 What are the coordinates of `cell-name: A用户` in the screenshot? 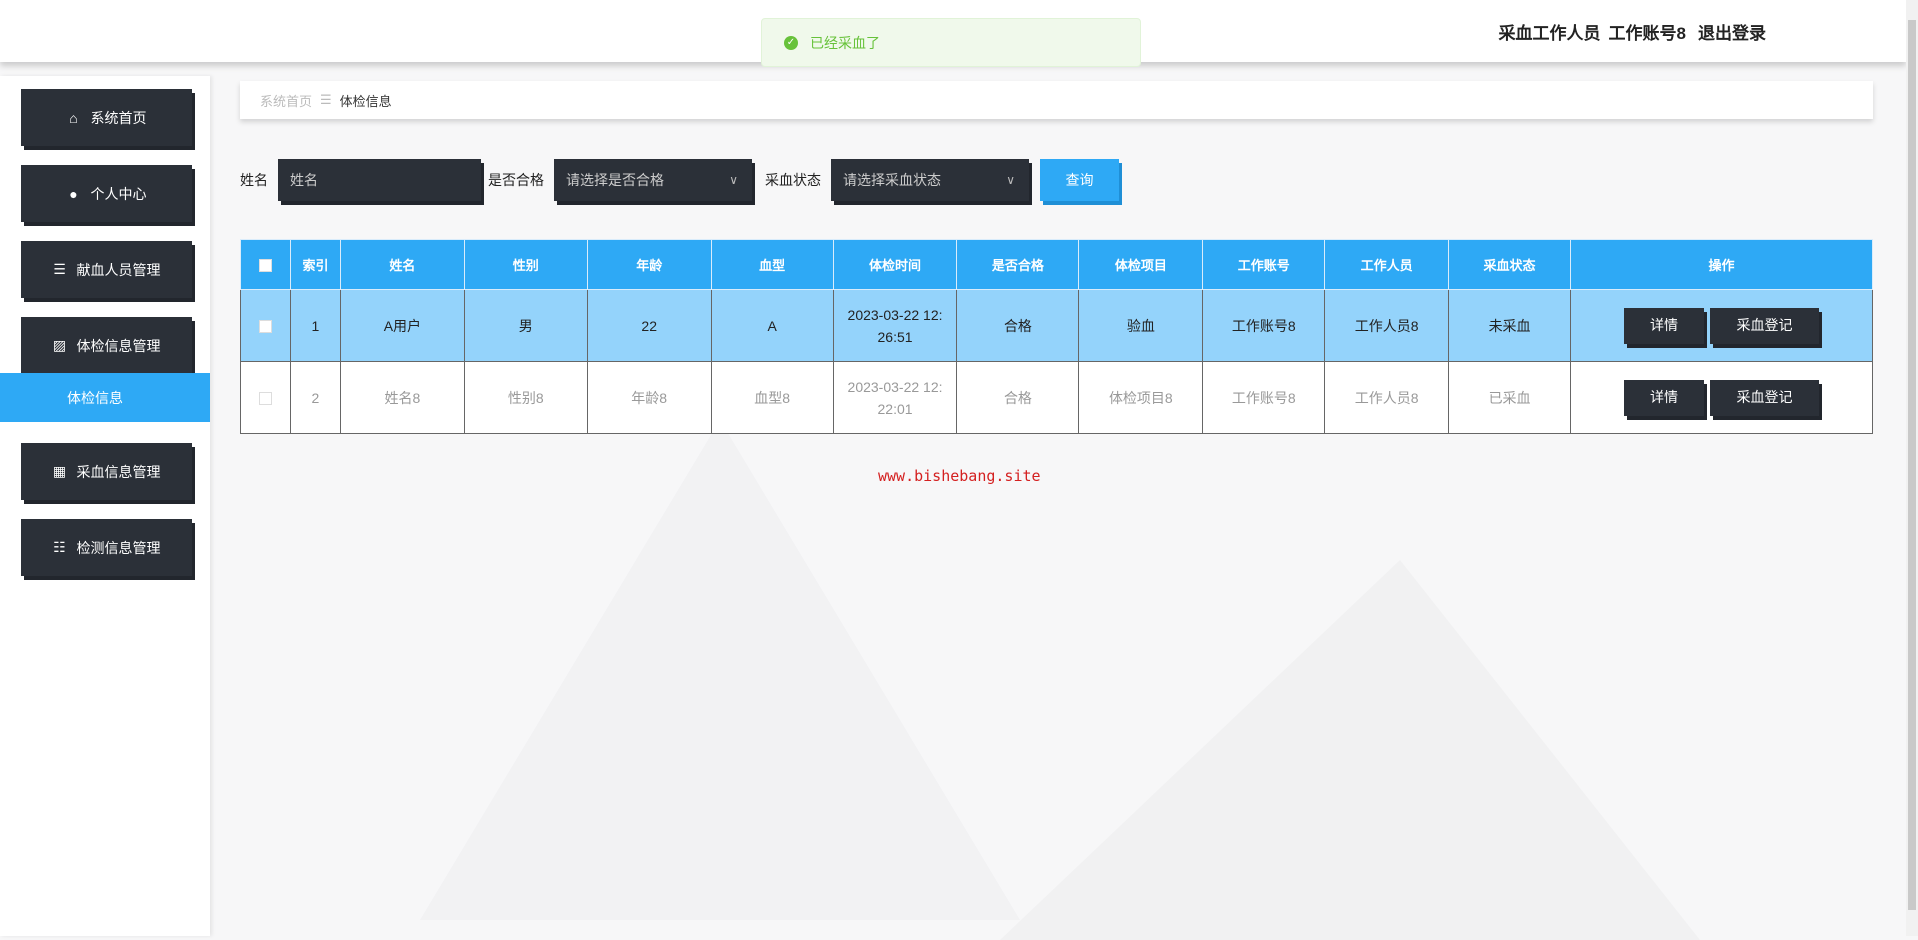 It's located at (402, 325).